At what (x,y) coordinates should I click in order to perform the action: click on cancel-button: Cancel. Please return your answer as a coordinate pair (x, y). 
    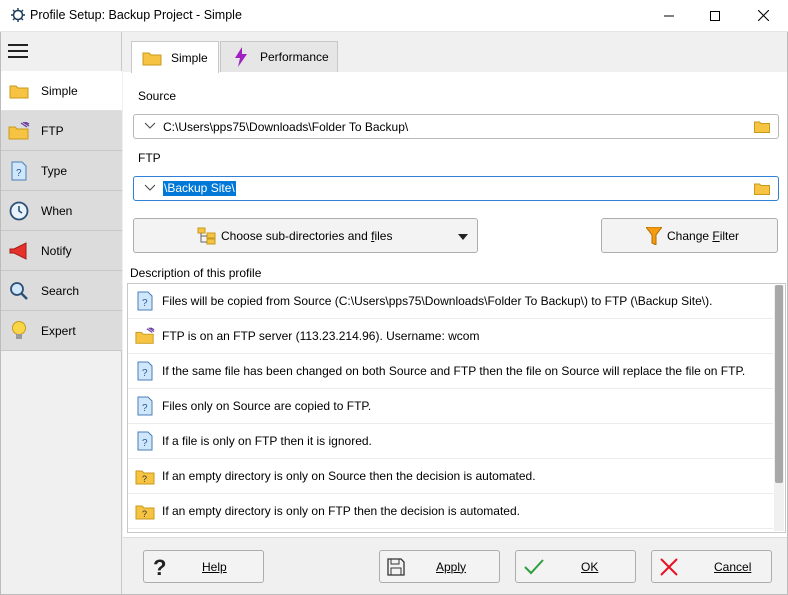
    Looking at the image, I should click on (711, 566).